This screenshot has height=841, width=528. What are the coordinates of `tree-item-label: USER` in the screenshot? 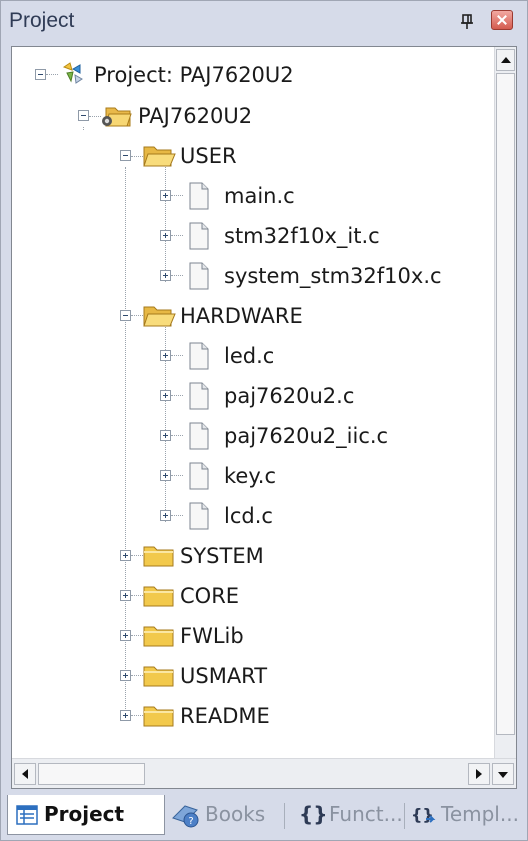 It's located at (208, 156).